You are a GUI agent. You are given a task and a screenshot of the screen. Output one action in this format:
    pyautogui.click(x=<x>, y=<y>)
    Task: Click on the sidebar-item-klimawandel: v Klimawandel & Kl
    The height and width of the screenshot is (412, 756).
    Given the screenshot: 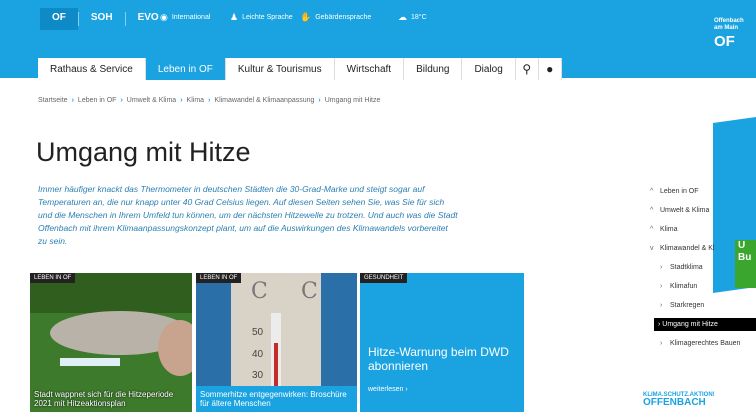 What is the action you would take?
    pyautogui.click(x=703, y=248)
    